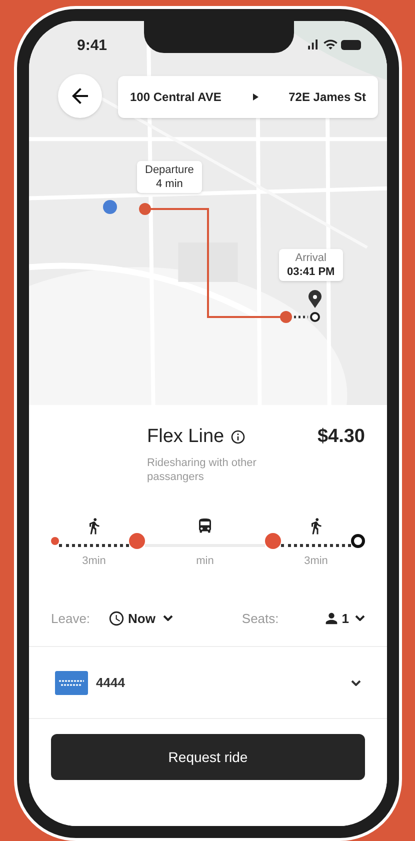 This screenshot has width=415, height=841. What do you see at coordinates (169, 184) in the screenshot?
I see `departure-time: 4 min` at bounding box center [169, 184].